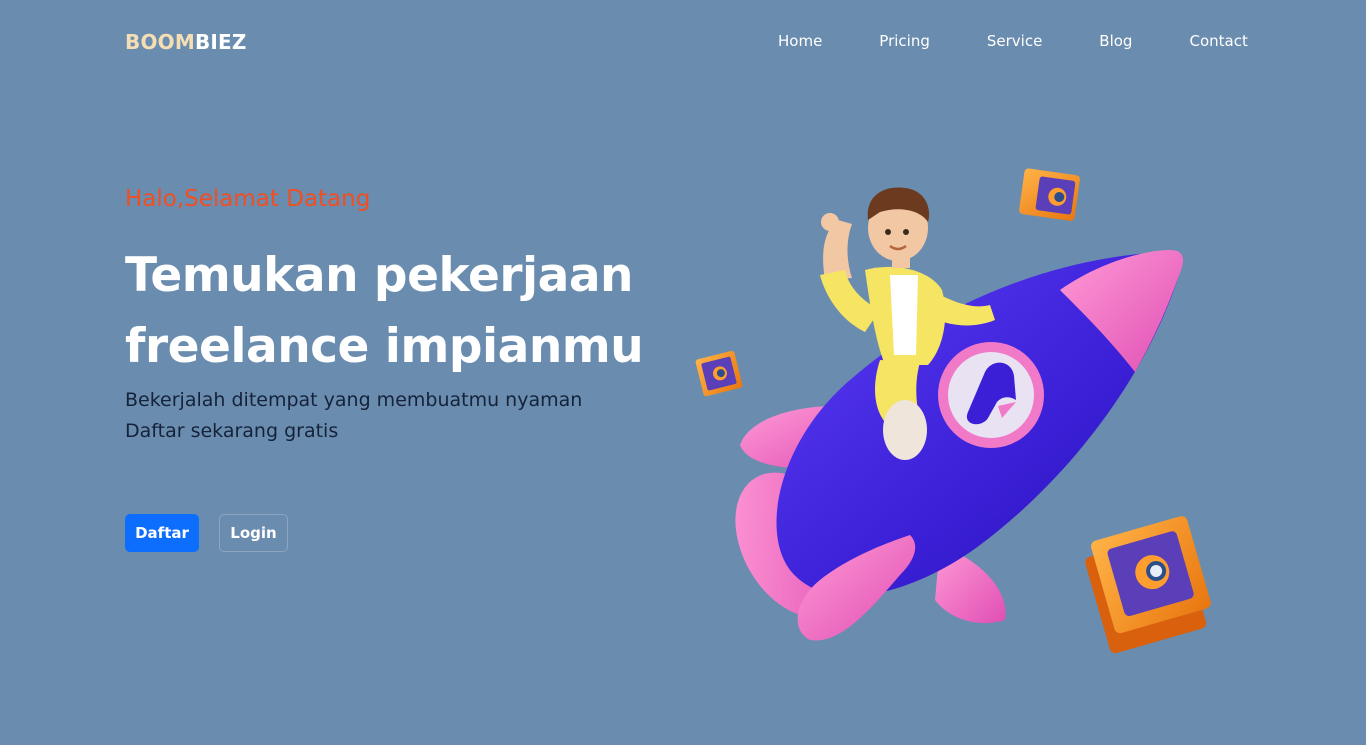  What do you see at coordinates (1115, 41) in the screenshot?
I see `nav-link-blog: Blog` at bounding box center [1115, 41].